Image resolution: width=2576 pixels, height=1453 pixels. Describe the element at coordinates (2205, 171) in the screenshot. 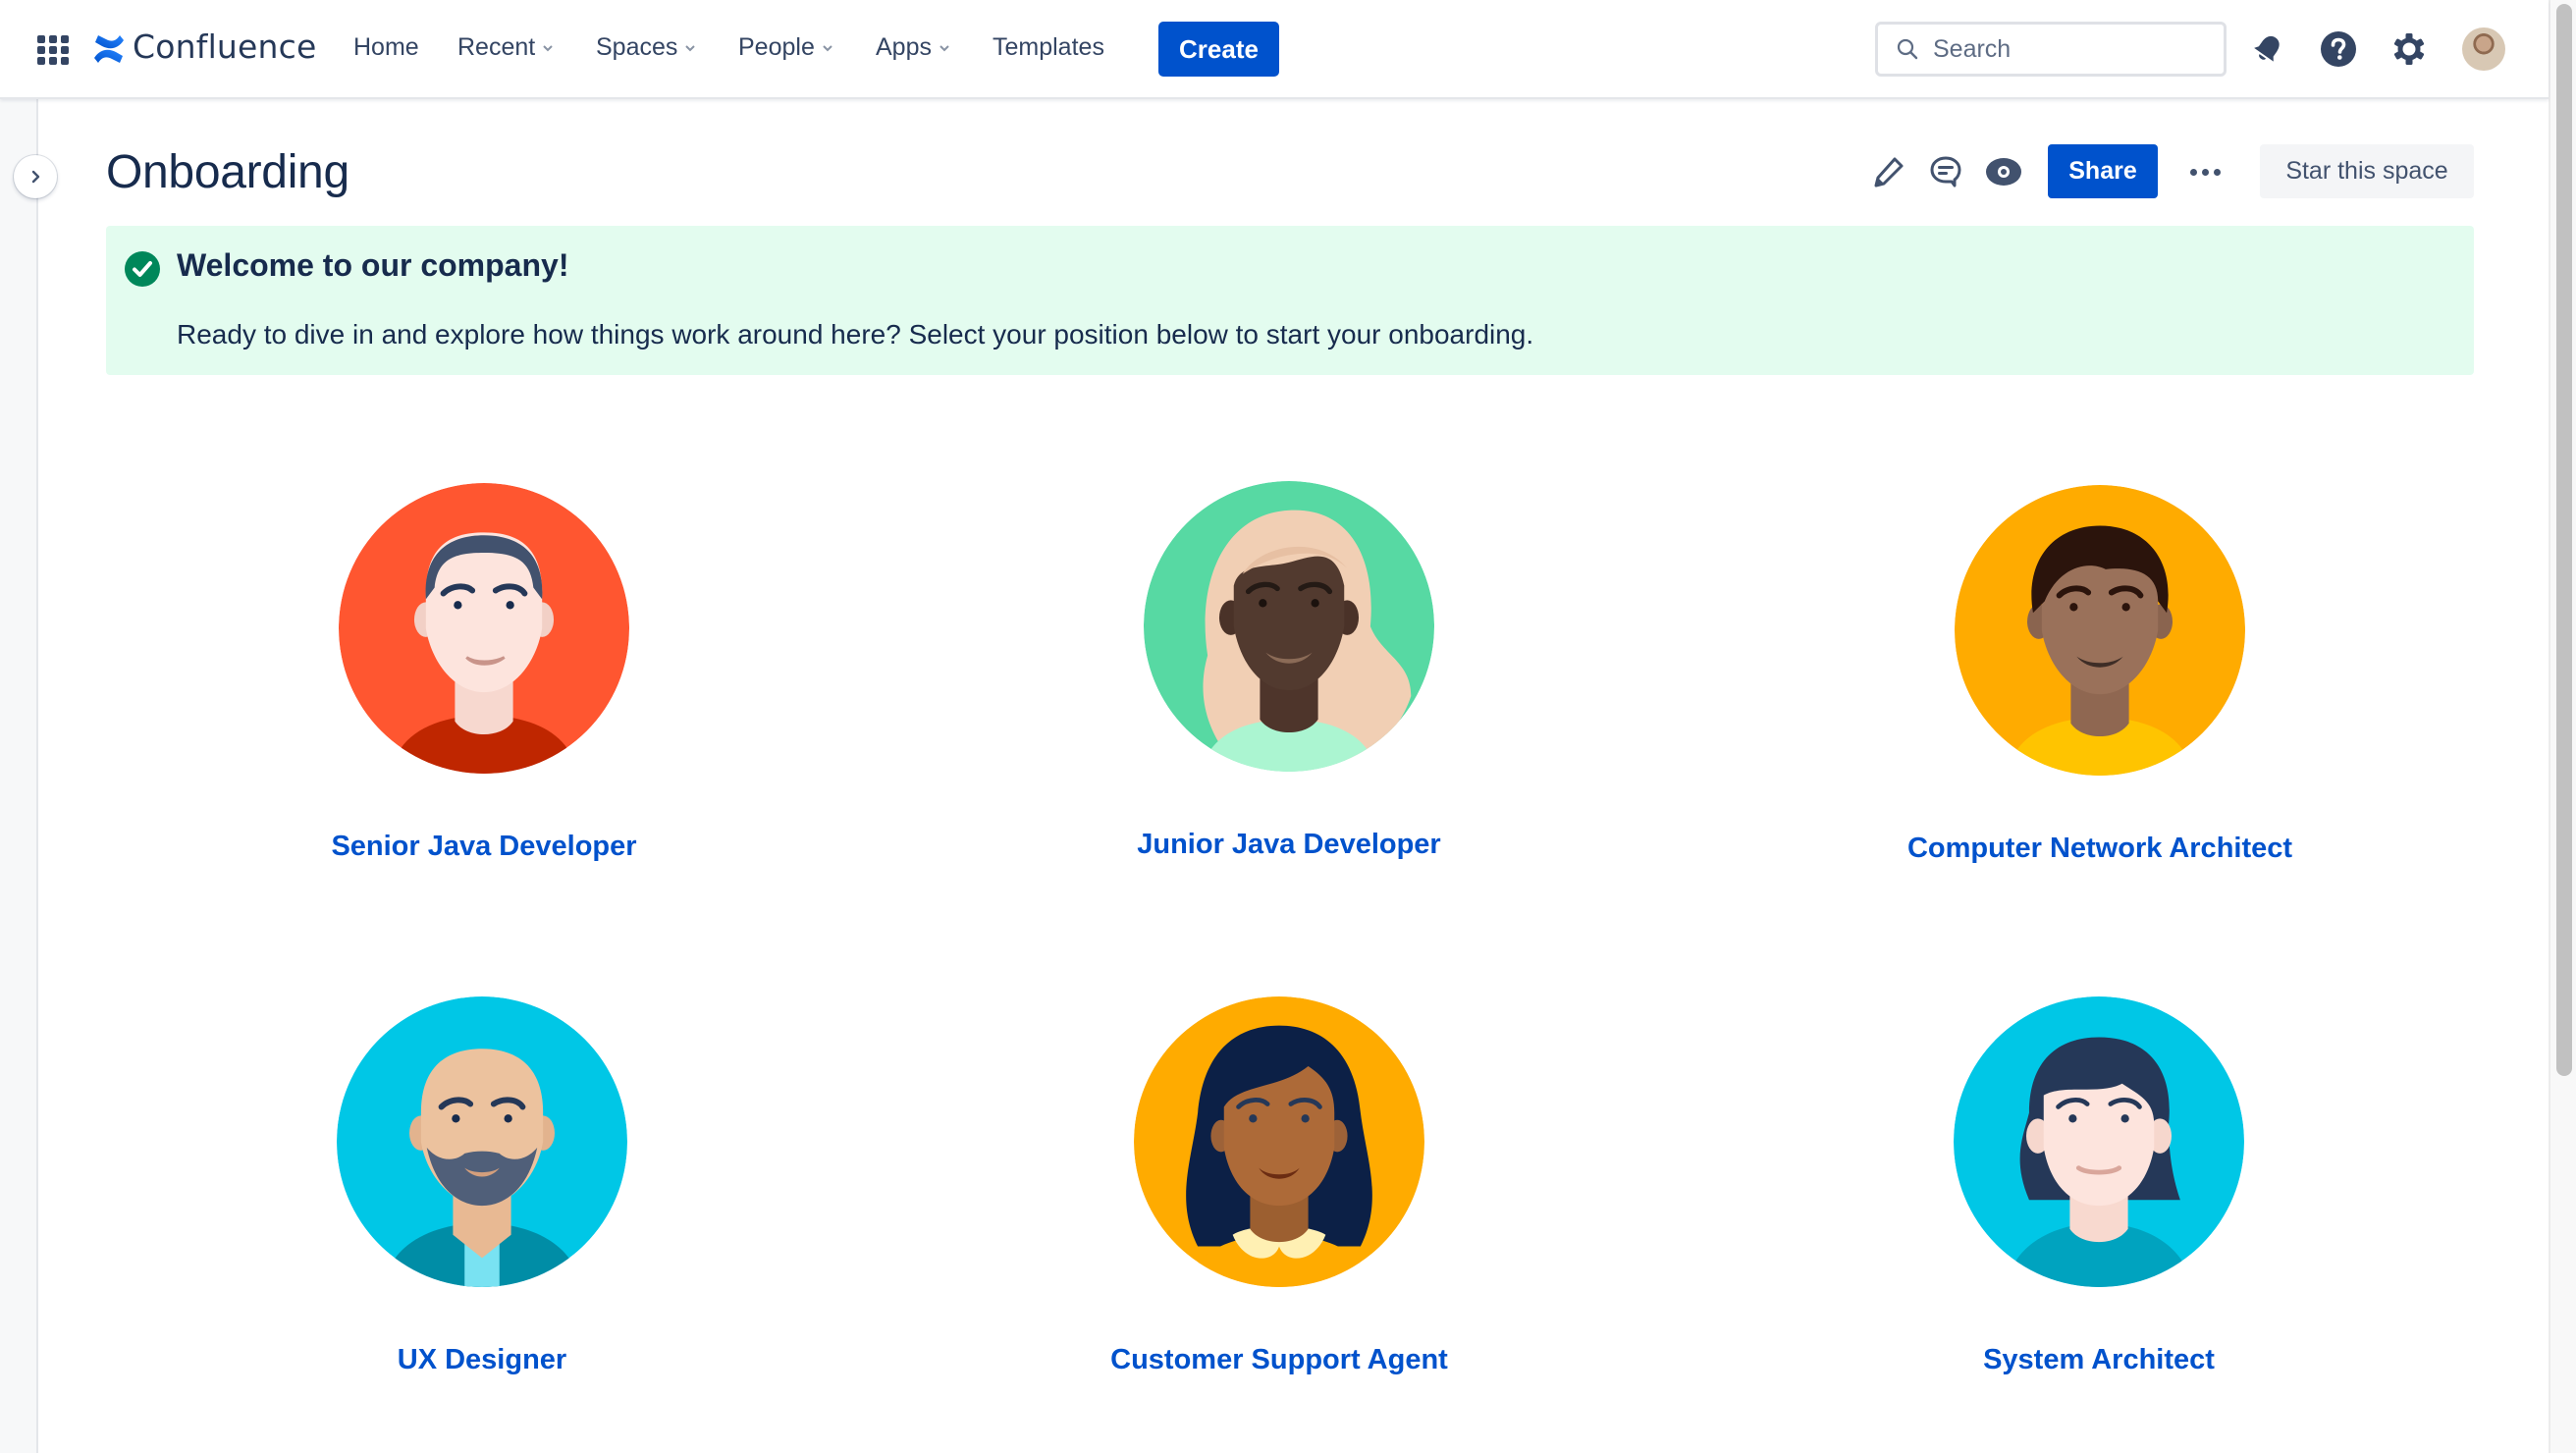

I see `more-actions-icon` at that location.